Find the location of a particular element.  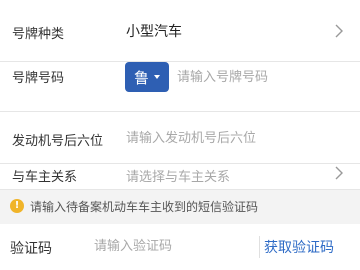

sms-notice-banner: ! 请输入待备案机动车车主收到的短信验证码 is located at coordinates (180, 207).